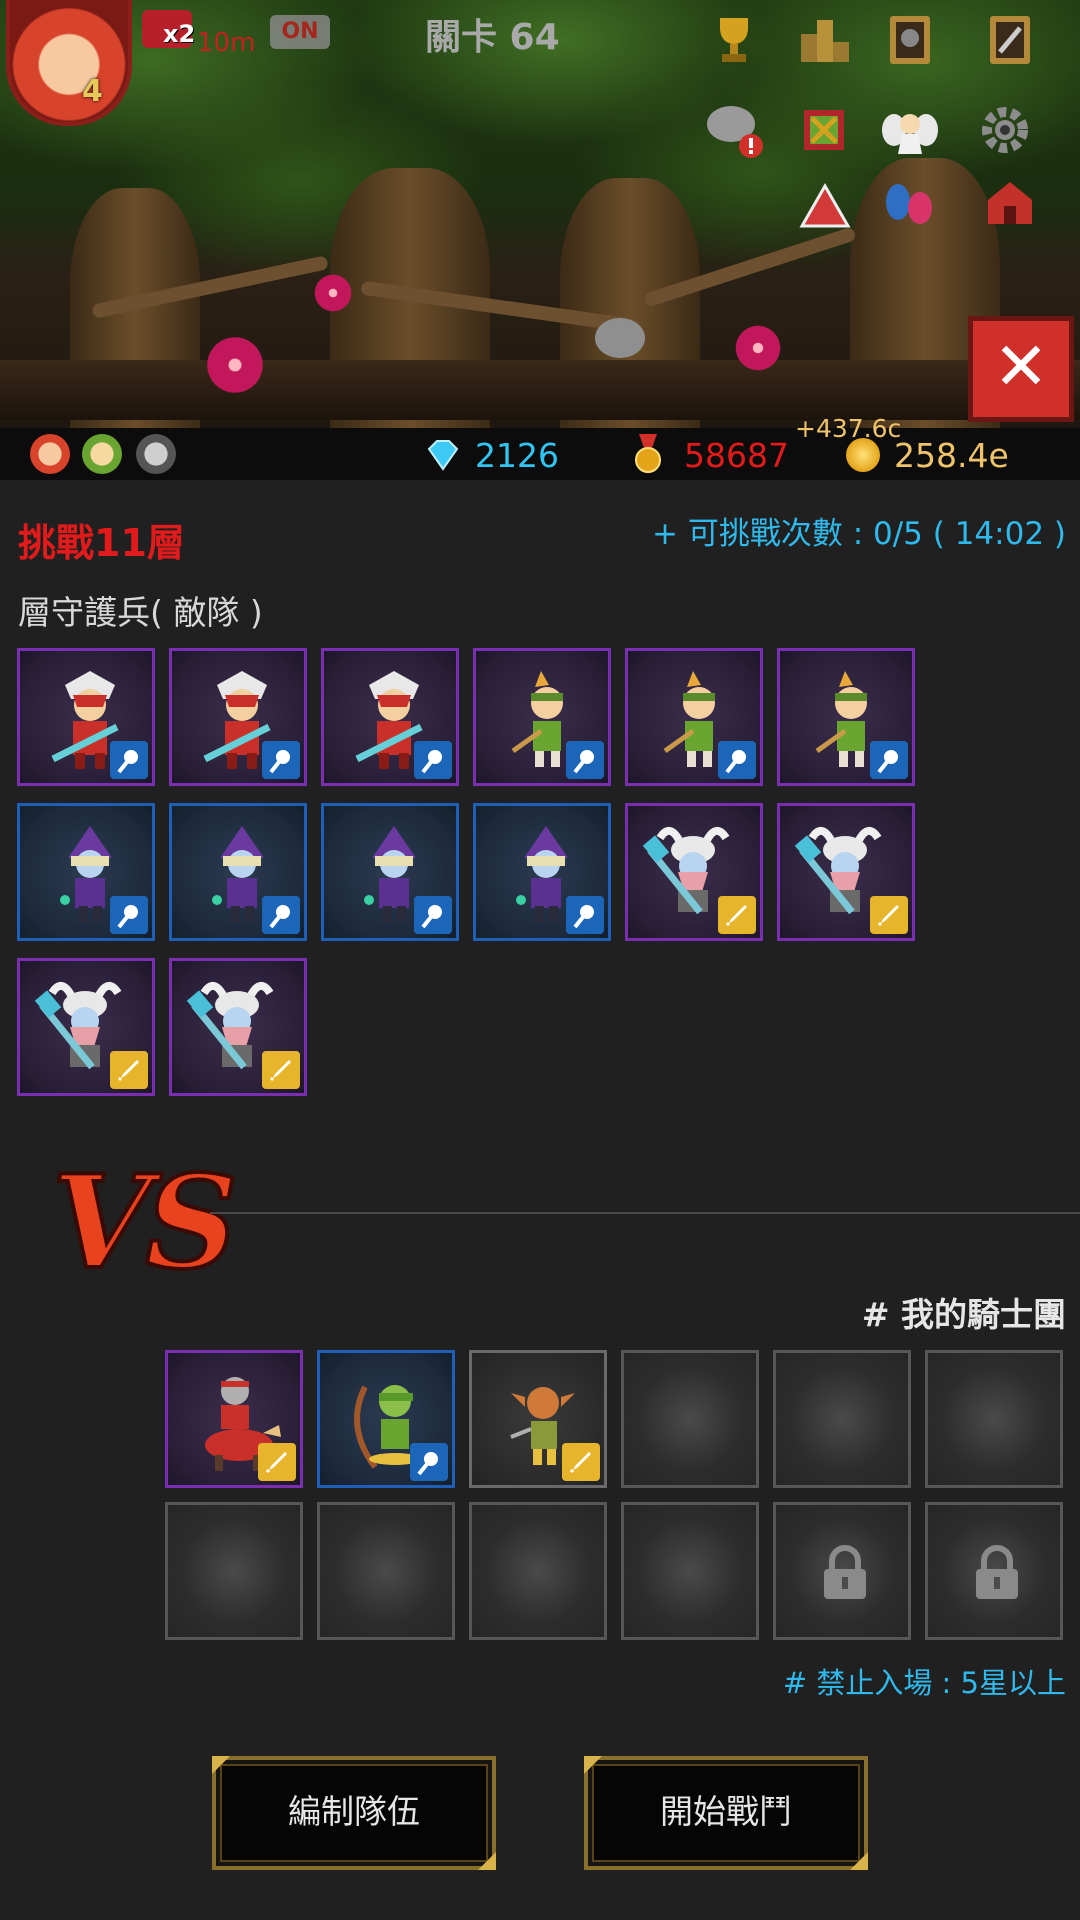  I want to click on close-button: ✕, so click(1021, 369).